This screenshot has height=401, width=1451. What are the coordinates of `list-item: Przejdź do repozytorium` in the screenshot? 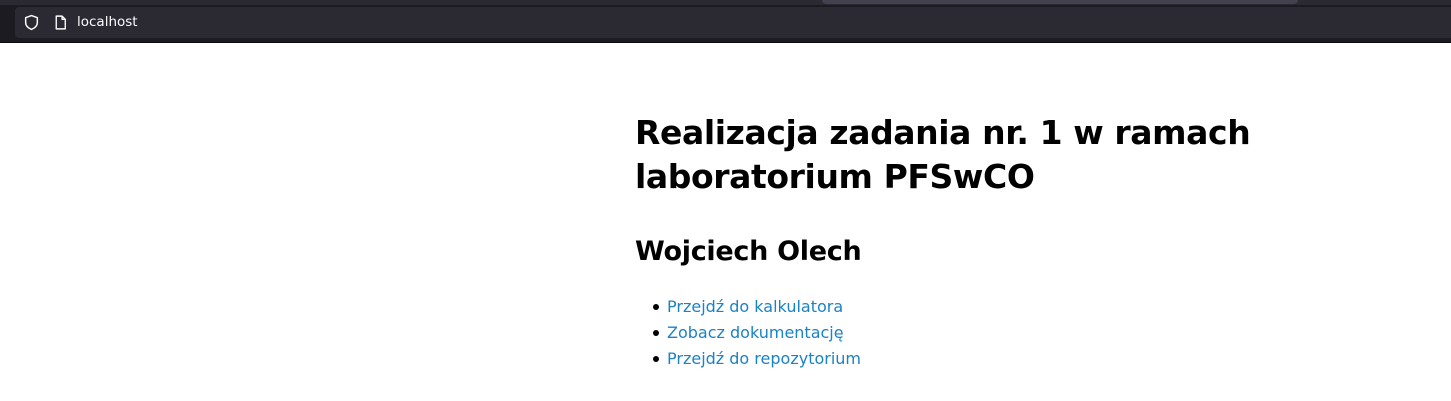 It's located at (757, 359).